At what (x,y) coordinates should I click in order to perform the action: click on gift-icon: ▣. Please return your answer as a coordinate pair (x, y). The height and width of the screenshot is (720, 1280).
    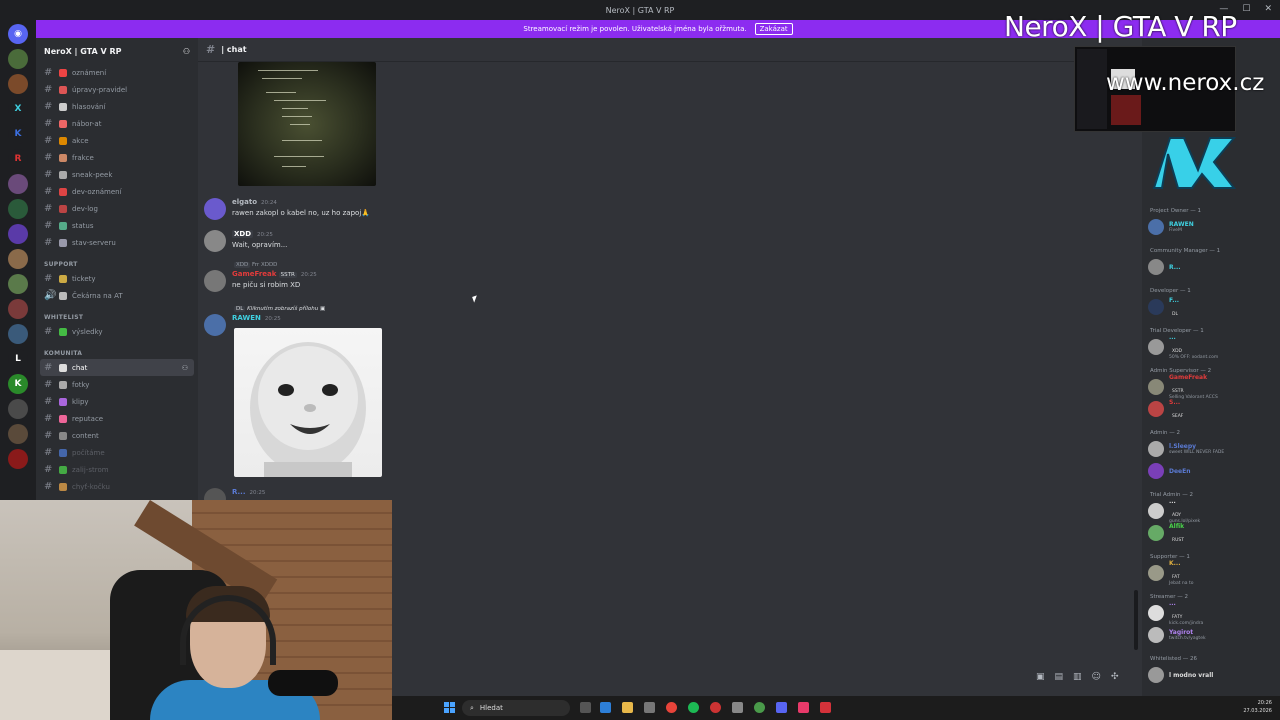
    Looking at the image, I should click on (1040, 677).